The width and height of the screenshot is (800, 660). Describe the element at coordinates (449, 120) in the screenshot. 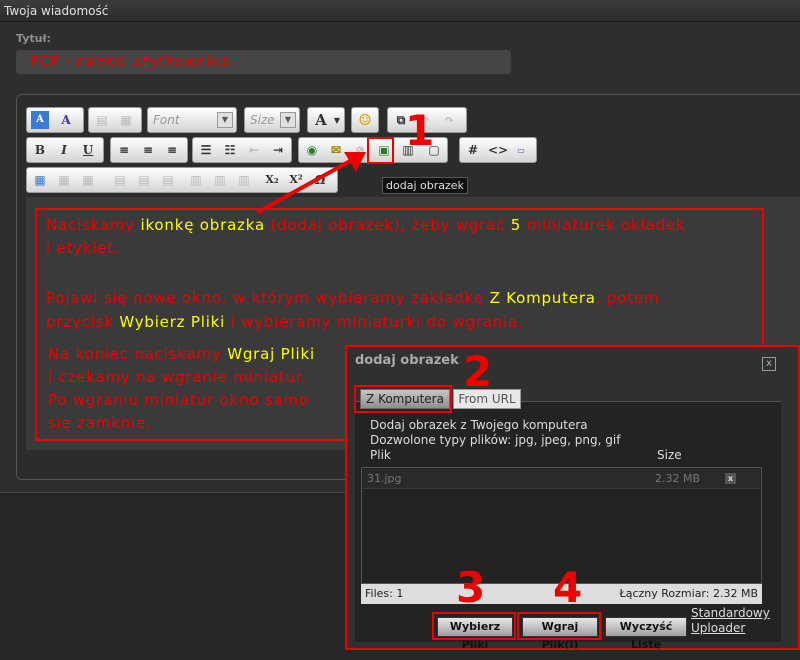

I see `redo-icon: ↷` at that location.